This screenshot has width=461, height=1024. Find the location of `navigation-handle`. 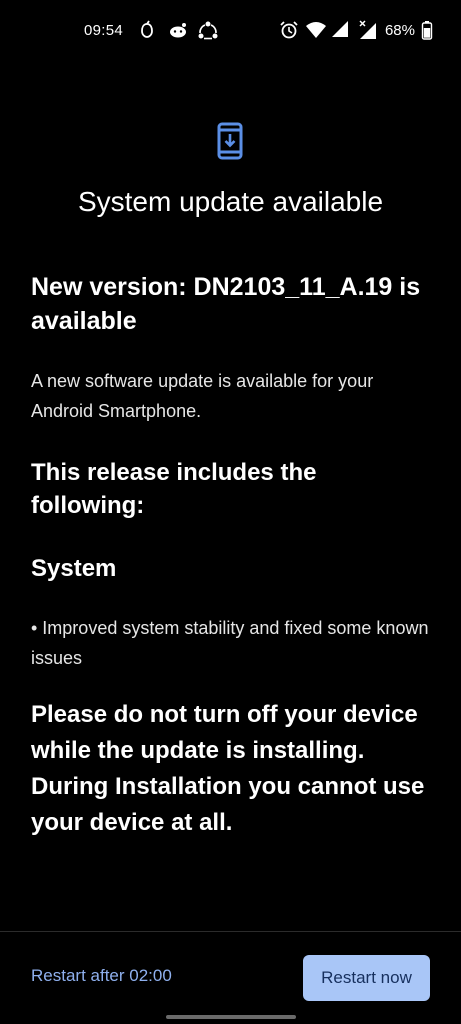

navigation-handle is located at coordinates (231, 1017).